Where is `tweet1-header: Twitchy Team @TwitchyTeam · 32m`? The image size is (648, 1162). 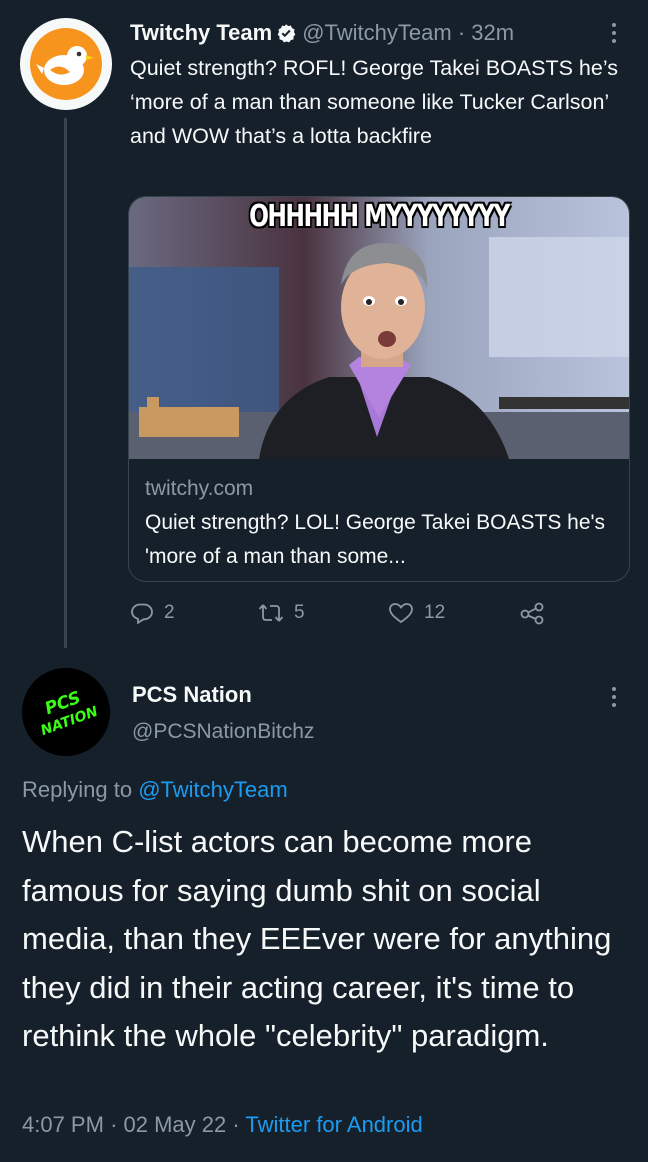 tweet1-header: Twitchy Team @TwitchyTeam · 32m is located at coordinates (322, 34).